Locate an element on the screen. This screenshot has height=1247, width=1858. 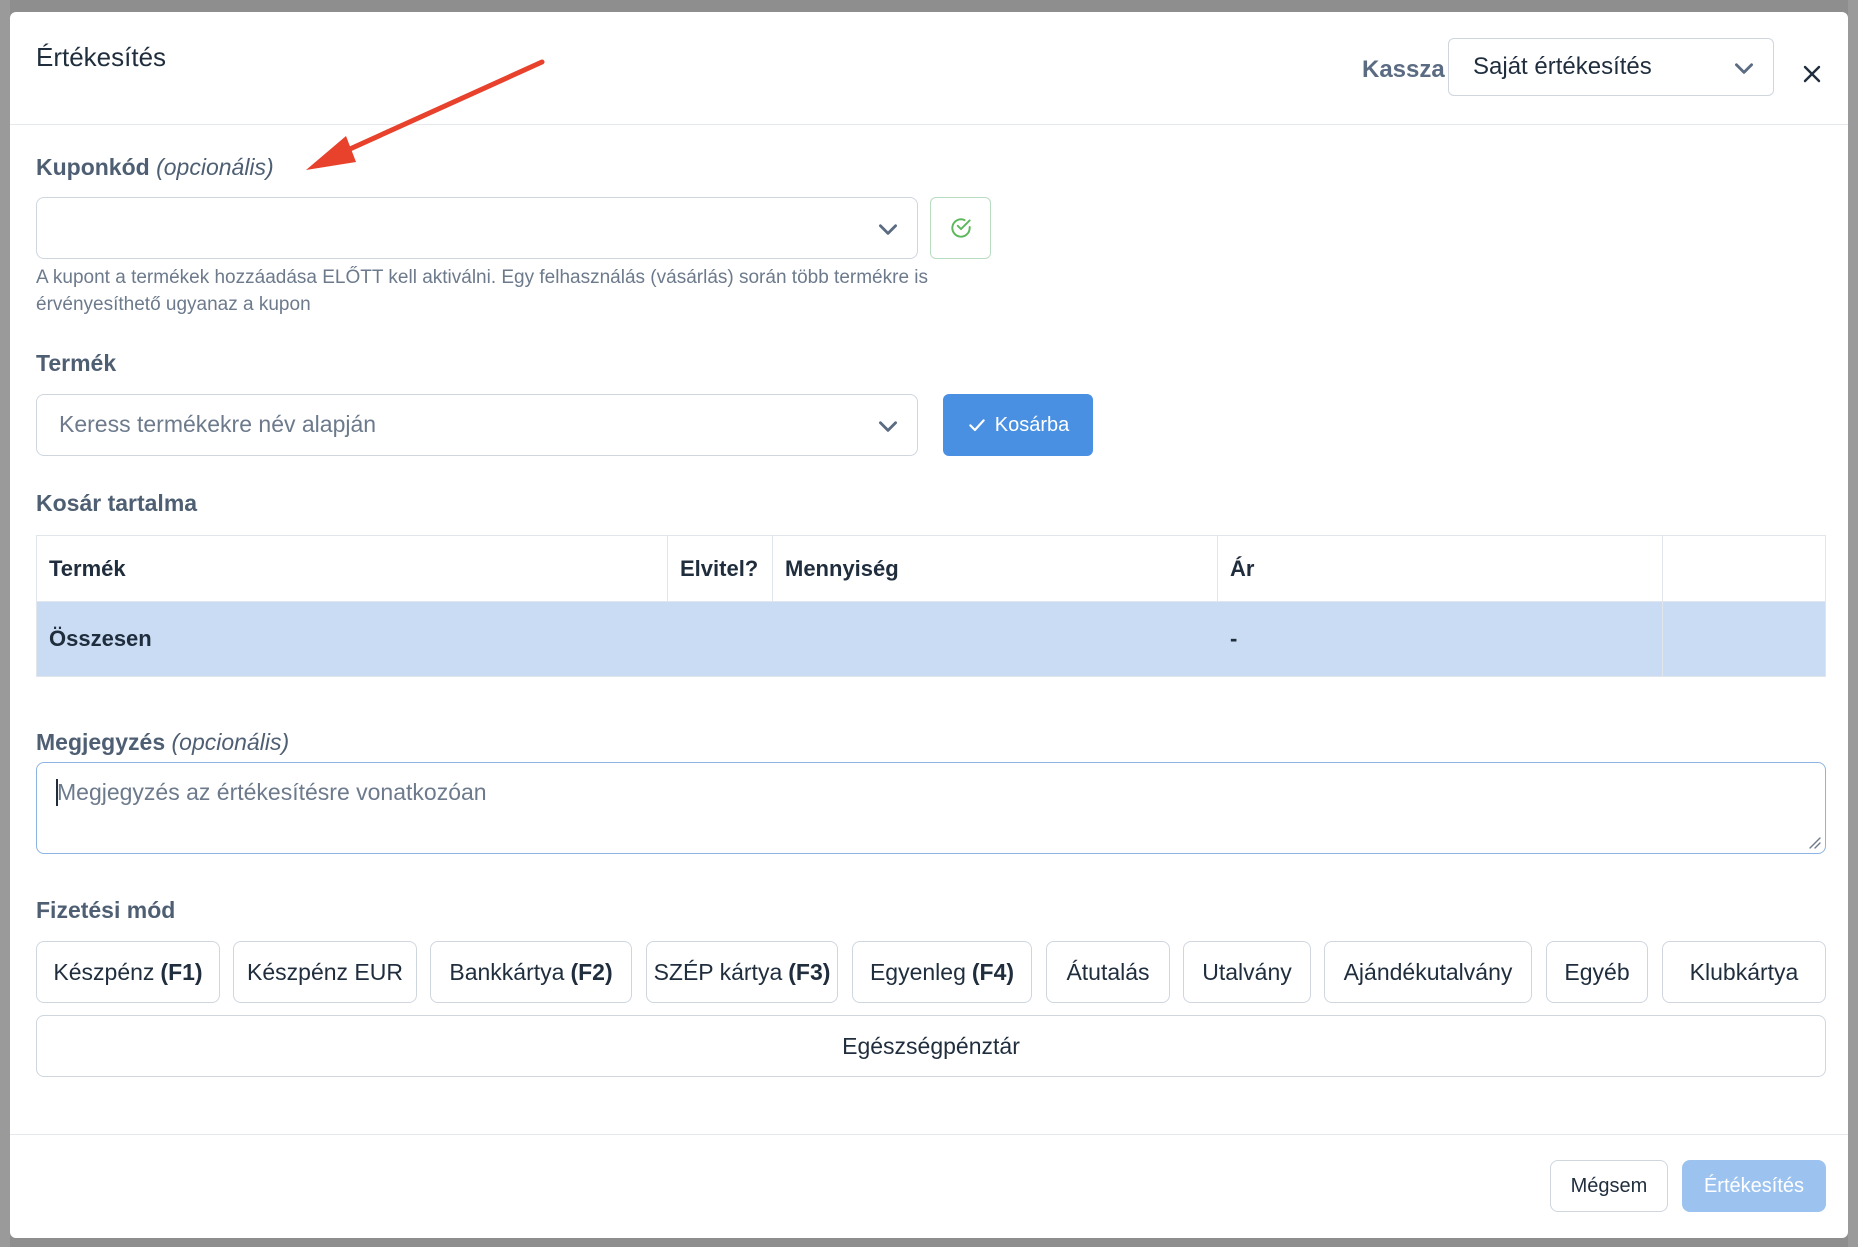
payment-szep-card-label: SZÉP kártya is located at coordinates (718, 971).